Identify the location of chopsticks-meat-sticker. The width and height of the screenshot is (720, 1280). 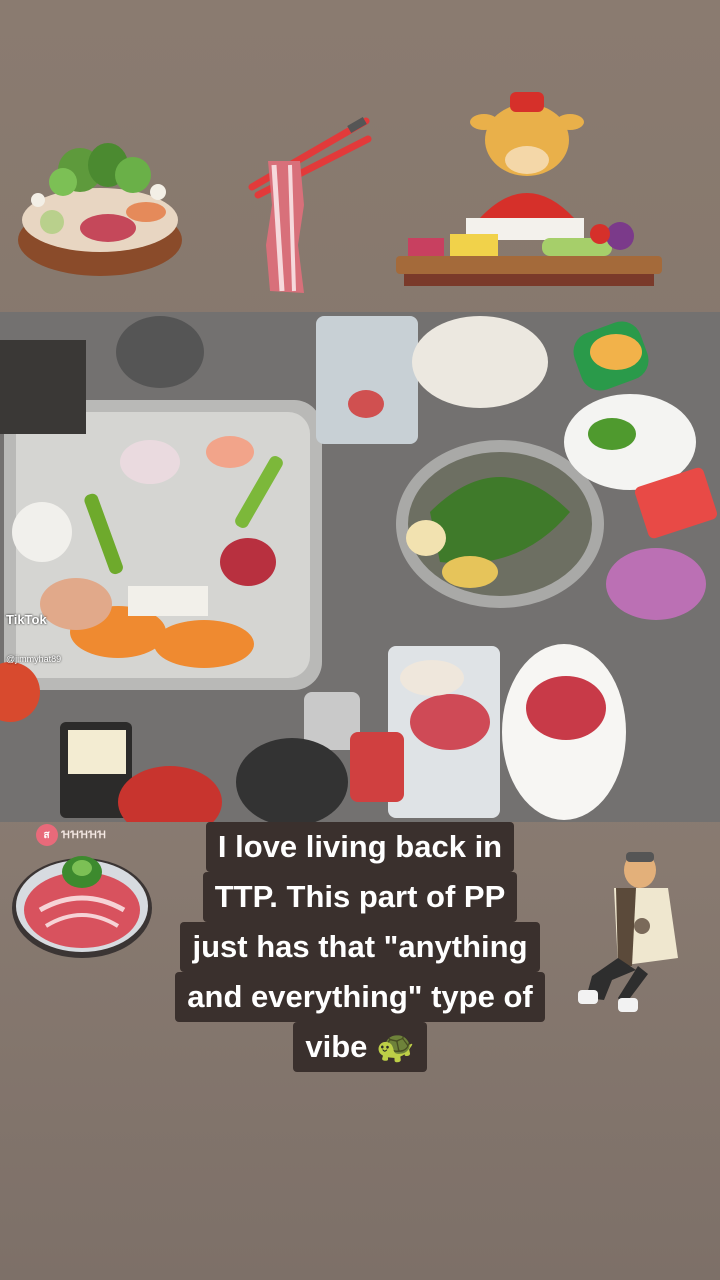
(310, 205).